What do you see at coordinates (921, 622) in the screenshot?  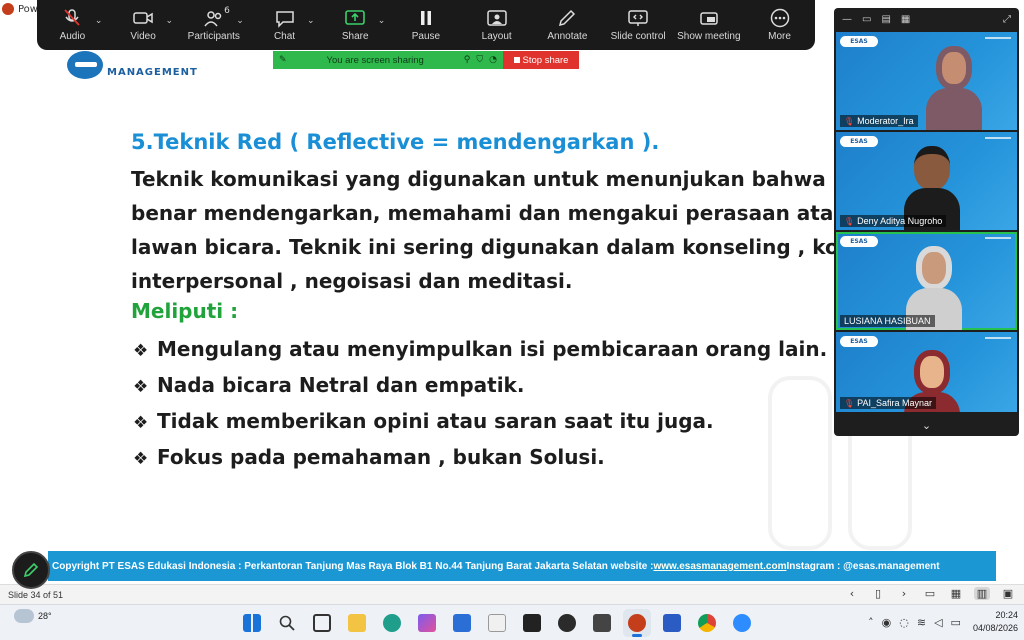 I see `wifi-icon: ≋` at bounding box center [921, 622].